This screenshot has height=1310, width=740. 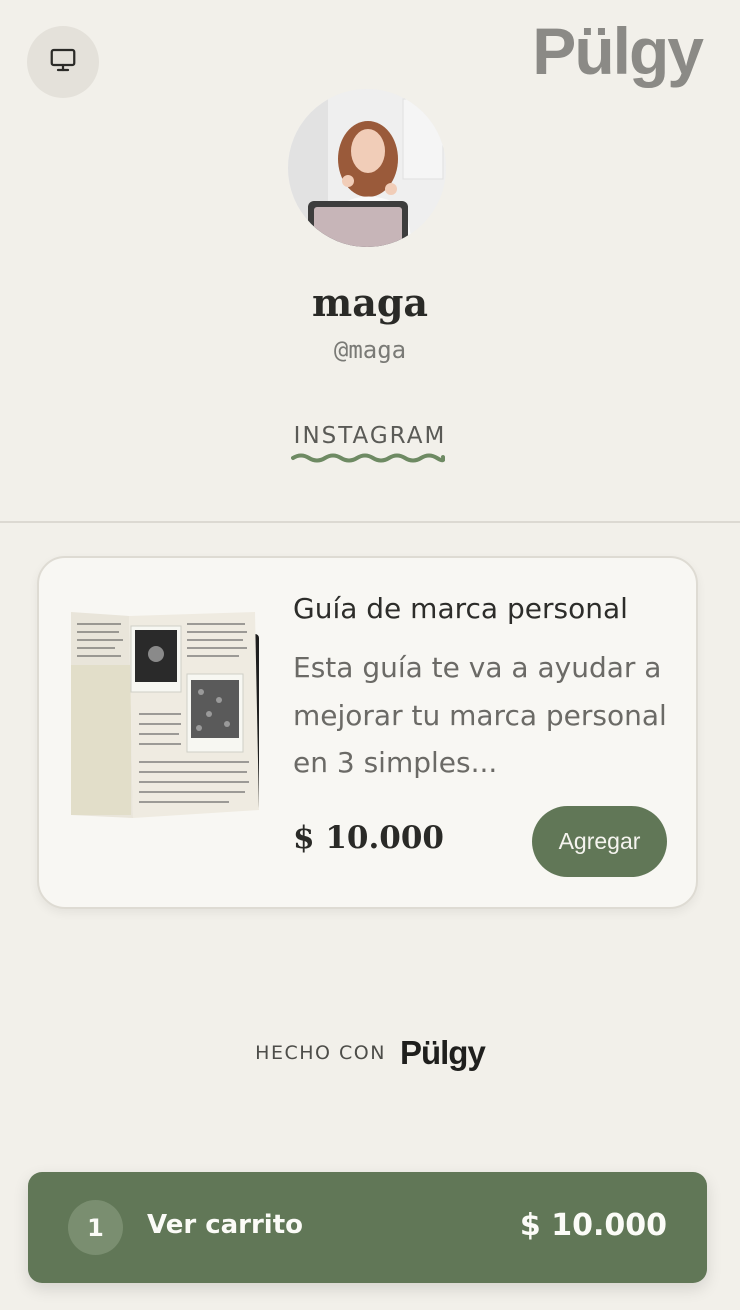 What do you see at coordinates (367, 168) in the screenshot?
I see `avatar` at bounding box center [367, 168].